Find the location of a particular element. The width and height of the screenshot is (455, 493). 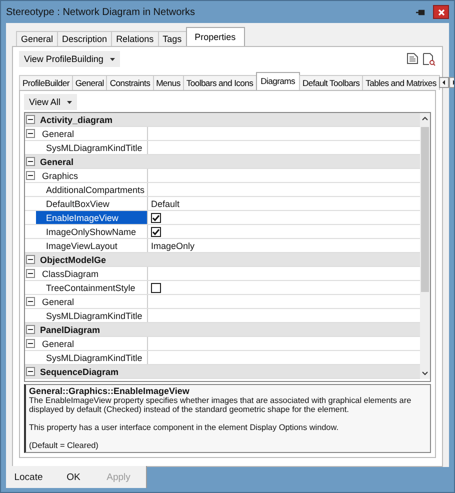

property-name: ImageViewLayout is located at coordinates (92, 245).